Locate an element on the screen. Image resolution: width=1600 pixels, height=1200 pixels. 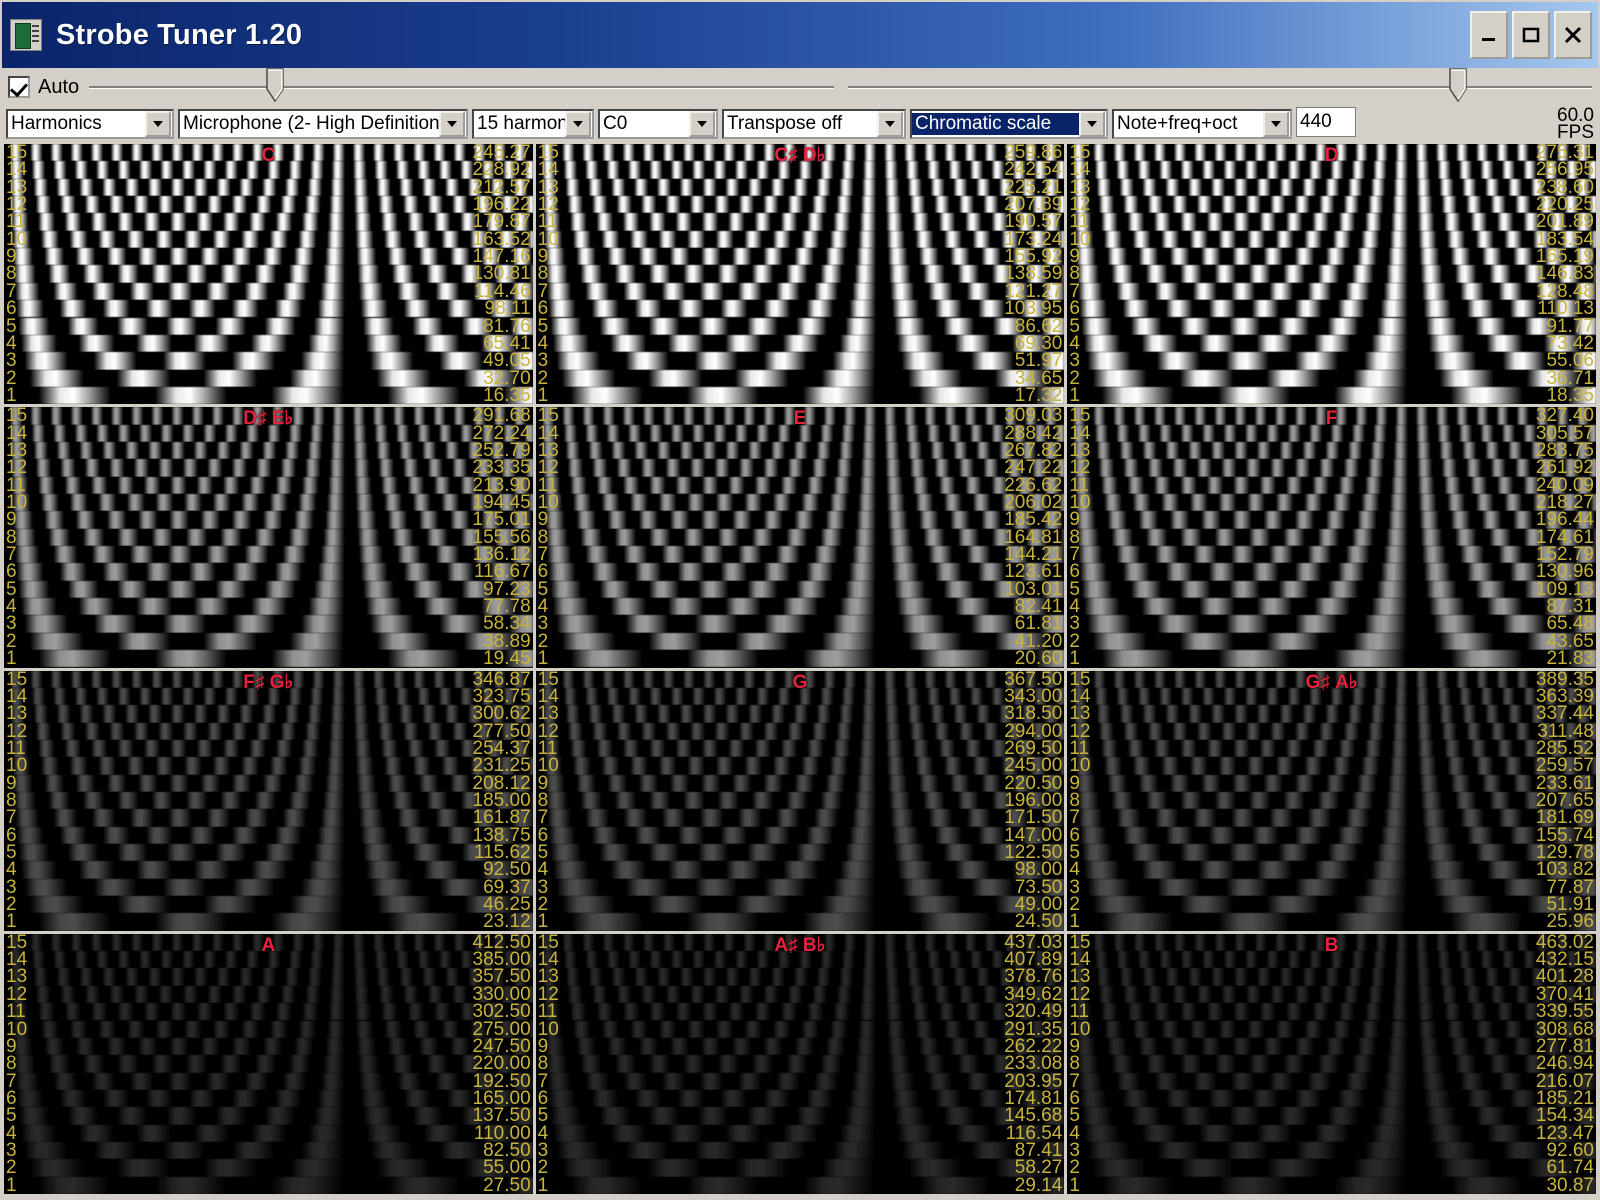
harmonic-frequency: 233.08 is located at coordinates (1033, 1064).